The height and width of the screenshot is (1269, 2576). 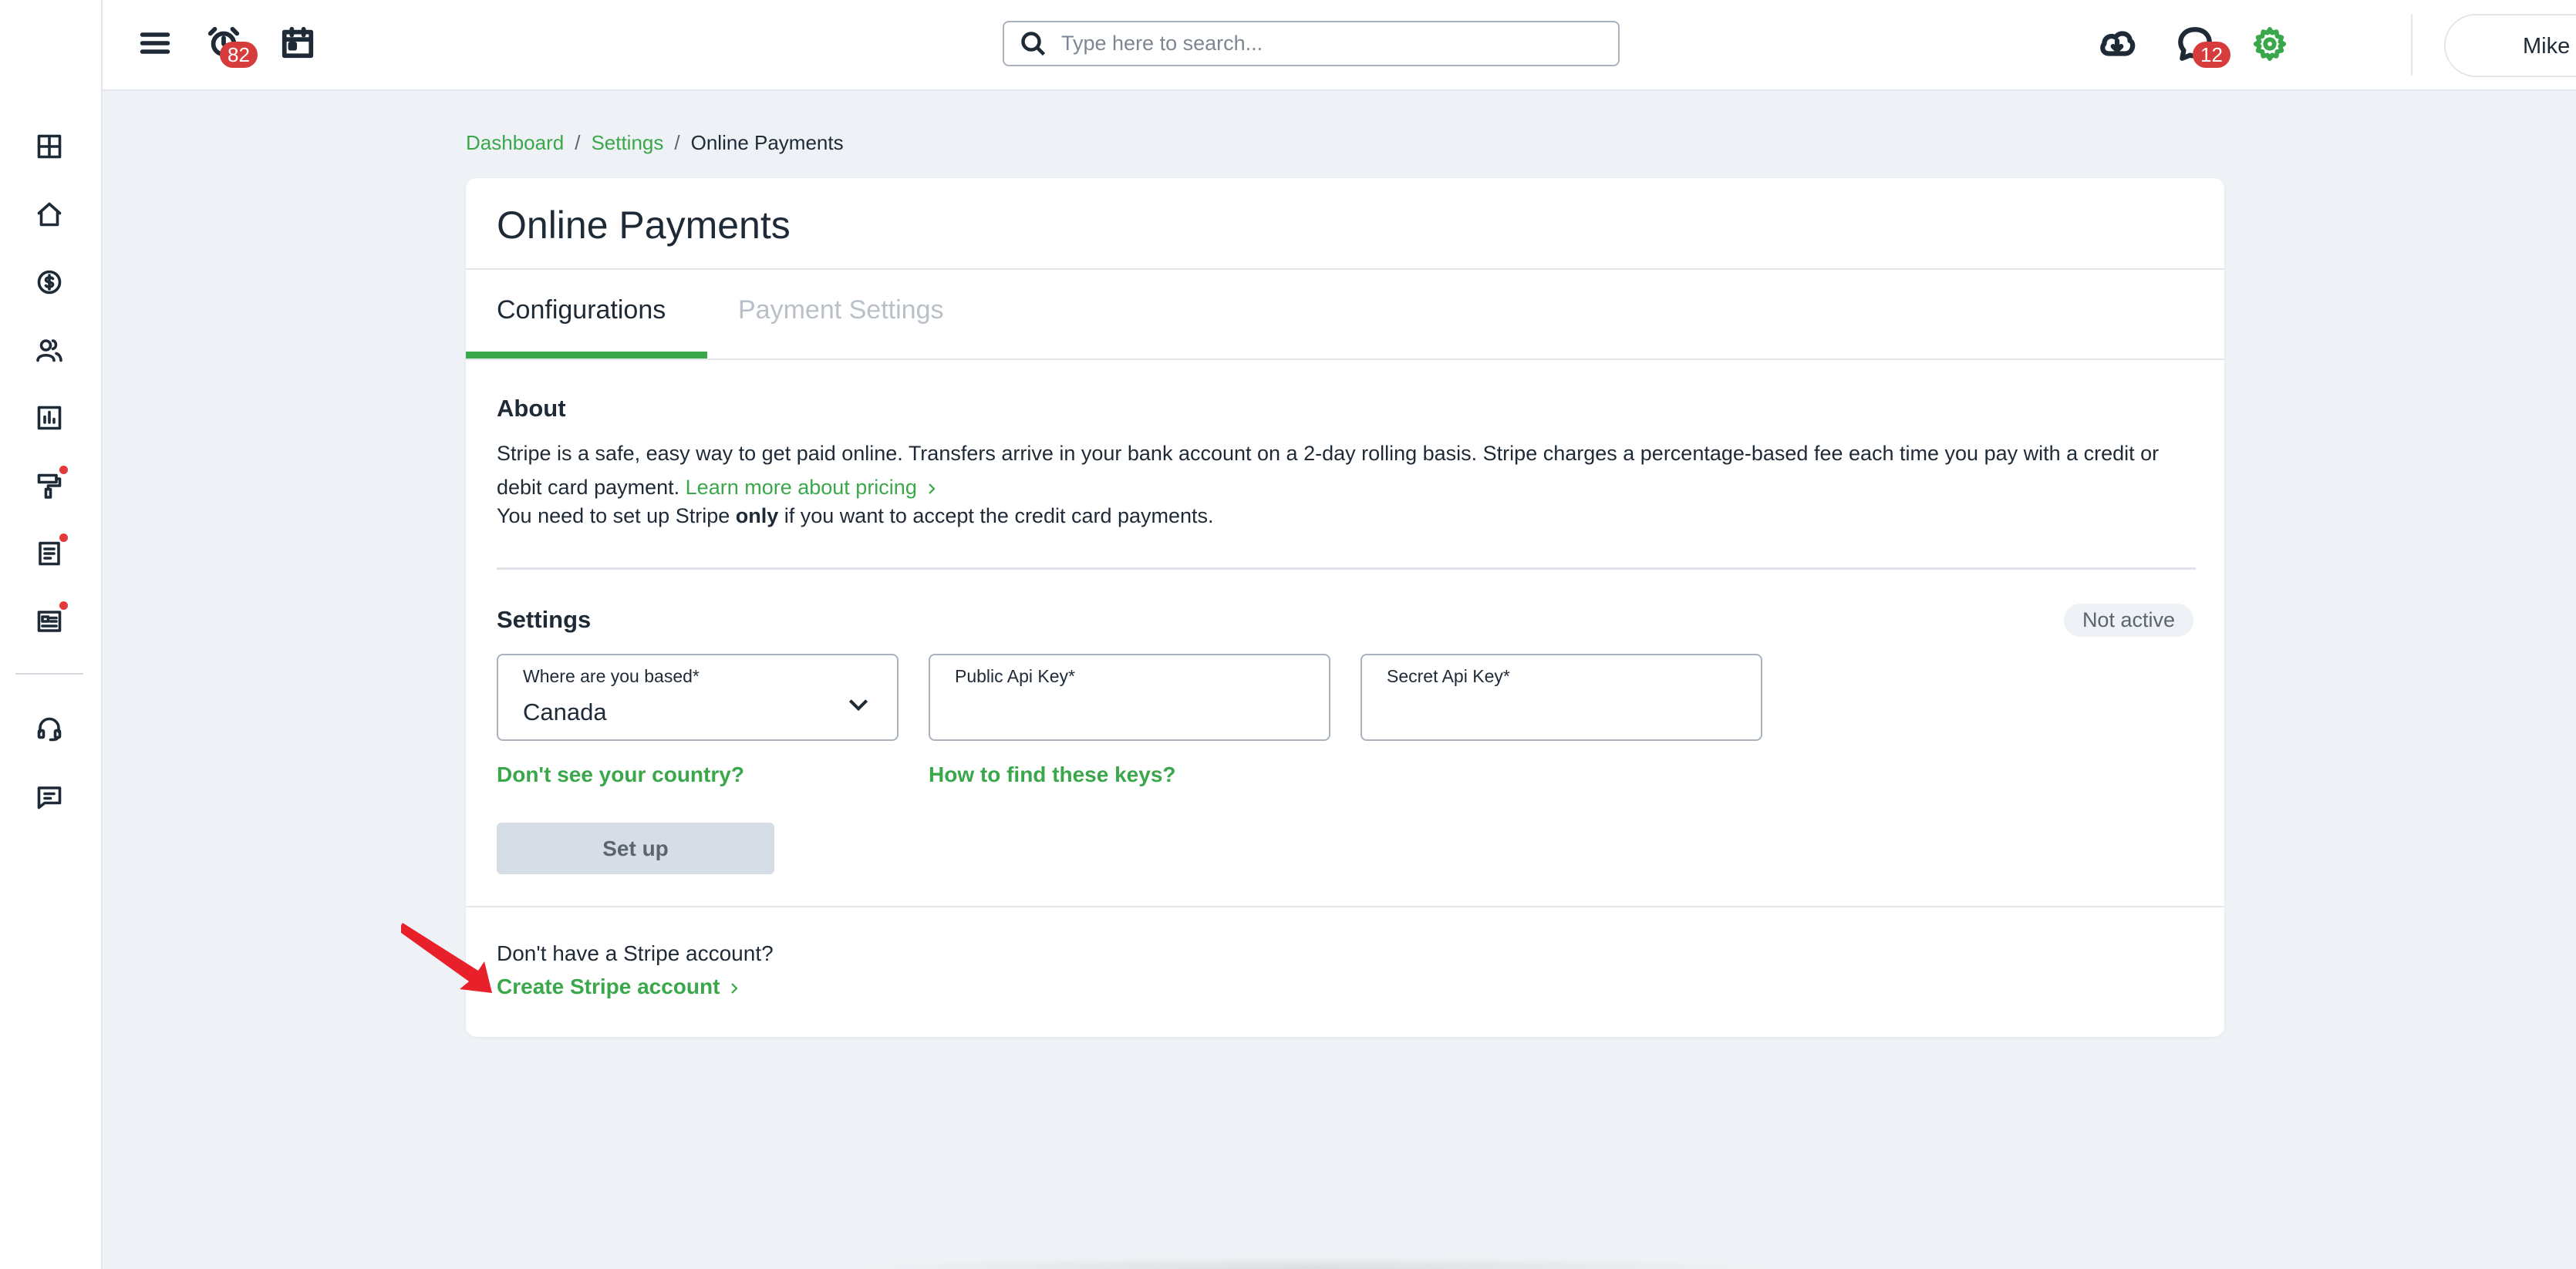 What do you see at coordinates (297, 42) in the screenshot?
I see `calendar-icon` at bounding box center [297, 42].